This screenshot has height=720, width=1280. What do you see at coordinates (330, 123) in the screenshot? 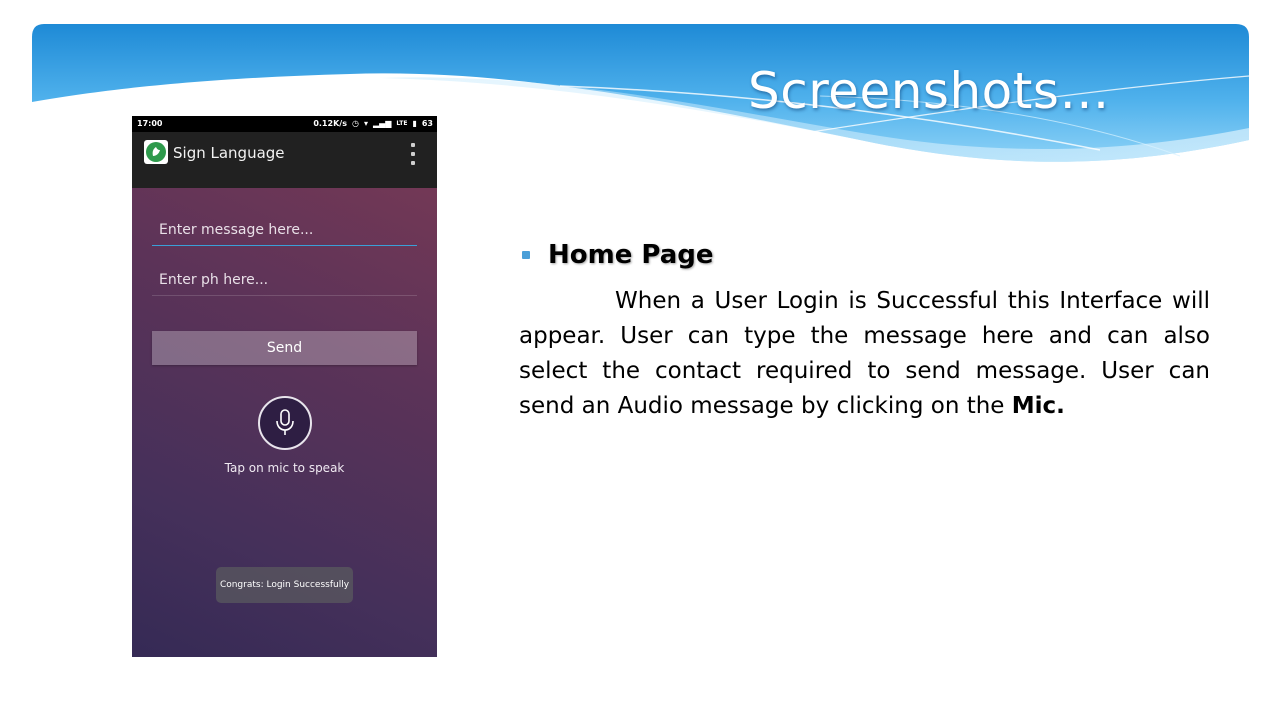
I see `network-speed: 0.12K/s` at bounding box center [330, 123].